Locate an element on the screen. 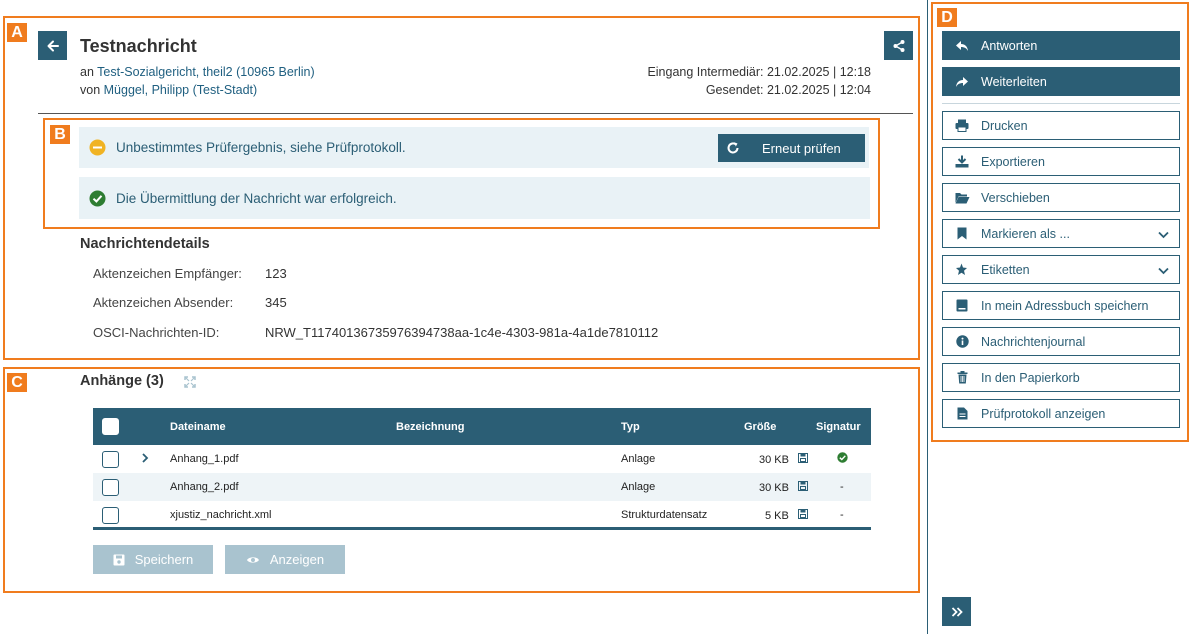 The image size is (1190, 634). print-button: Drucken is located at coordinates (1061, 125).